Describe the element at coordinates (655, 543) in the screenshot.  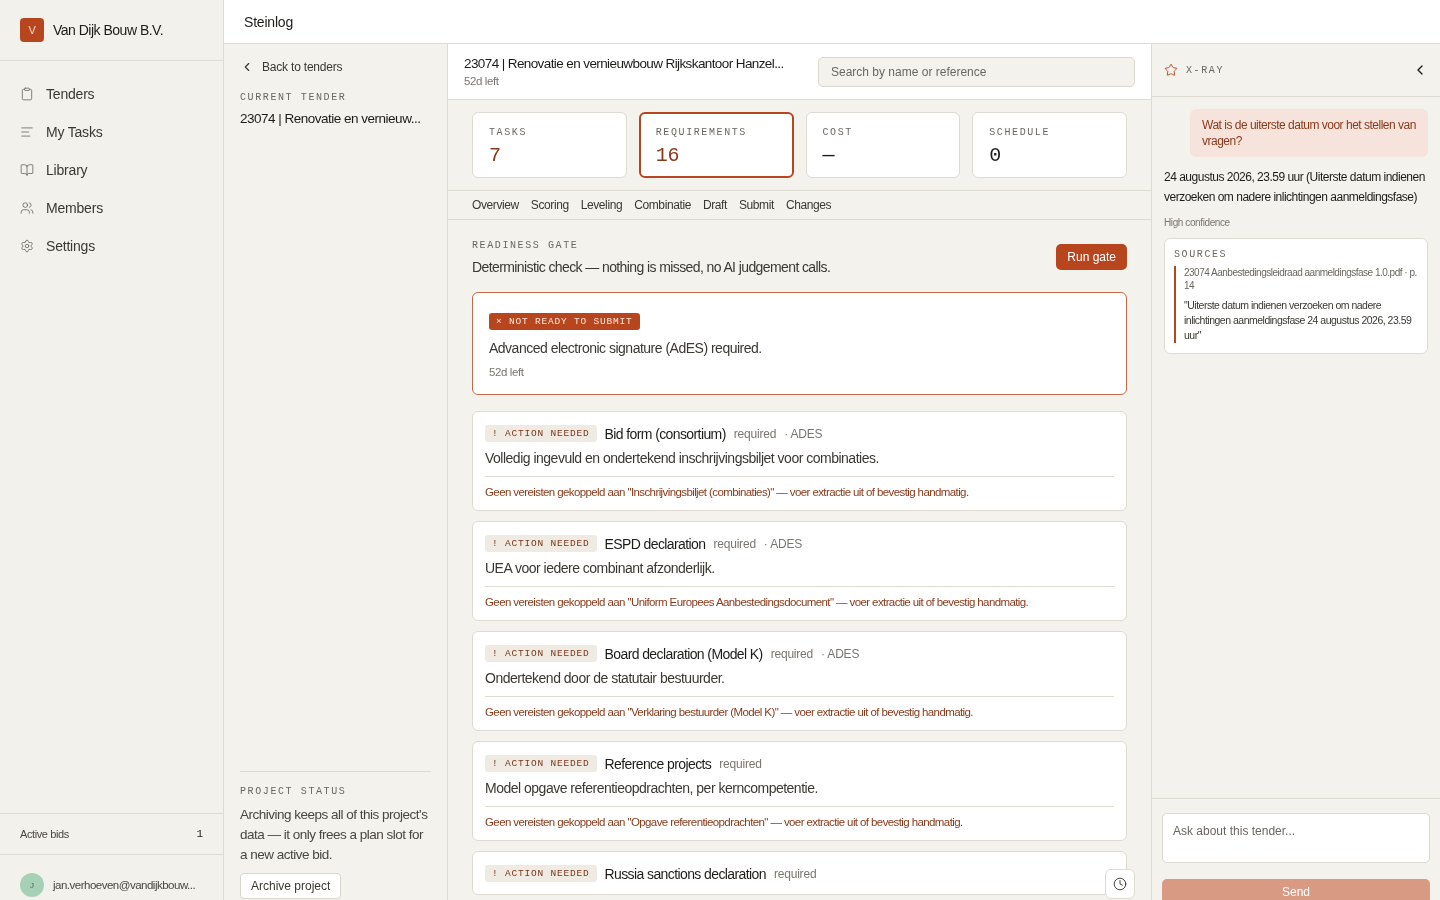
I see `requirement-title: ESPD declaration` at that location.